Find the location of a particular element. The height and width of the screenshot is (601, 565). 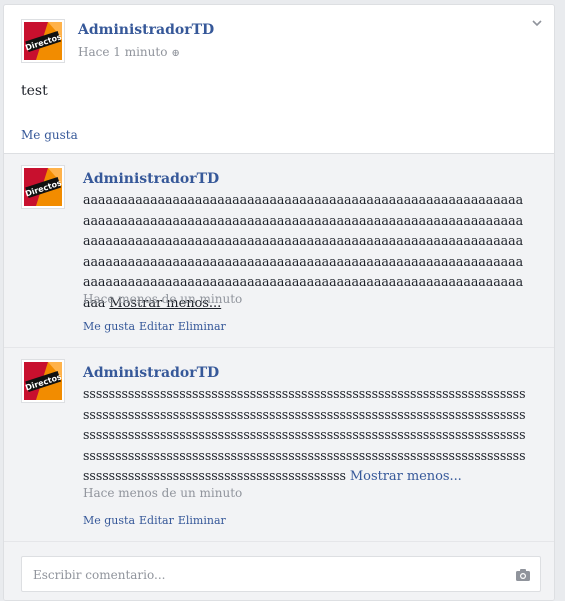

post-like-link: Me gusta is located at coordinates (49, 135).